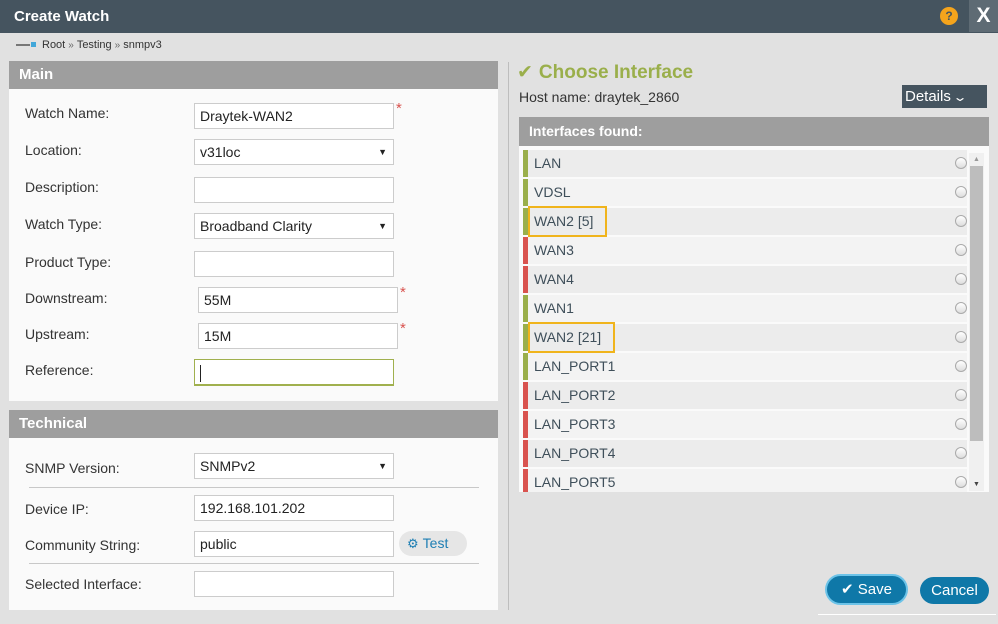 The height and width of the screenshot is (624, 998). Describe the element at coordinates (874, 589) in the screenshot. I see `save-button-label: Save` at that location.